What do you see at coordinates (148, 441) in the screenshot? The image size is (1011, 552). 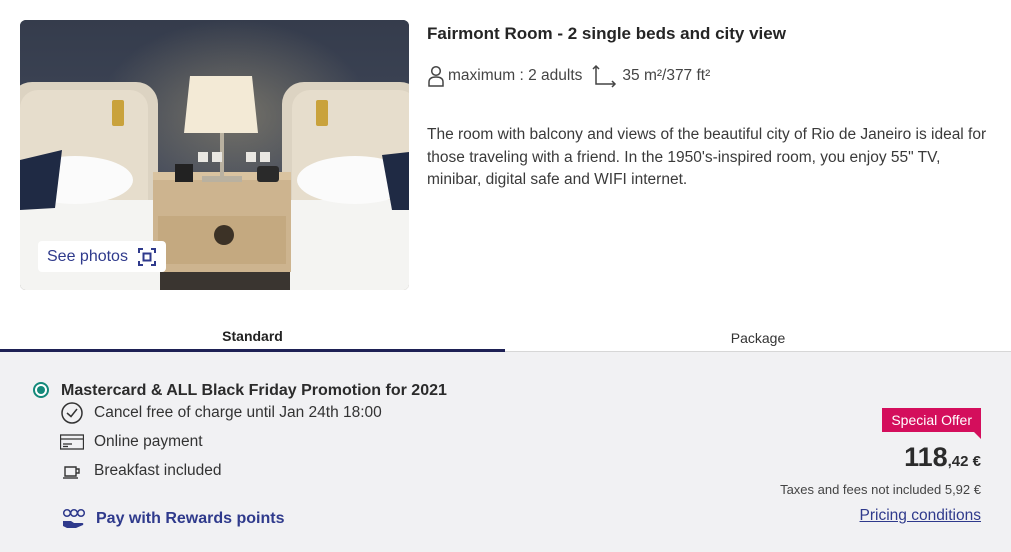 I see `feature-payment-text: Online payment` at bounding box center [148, 441].